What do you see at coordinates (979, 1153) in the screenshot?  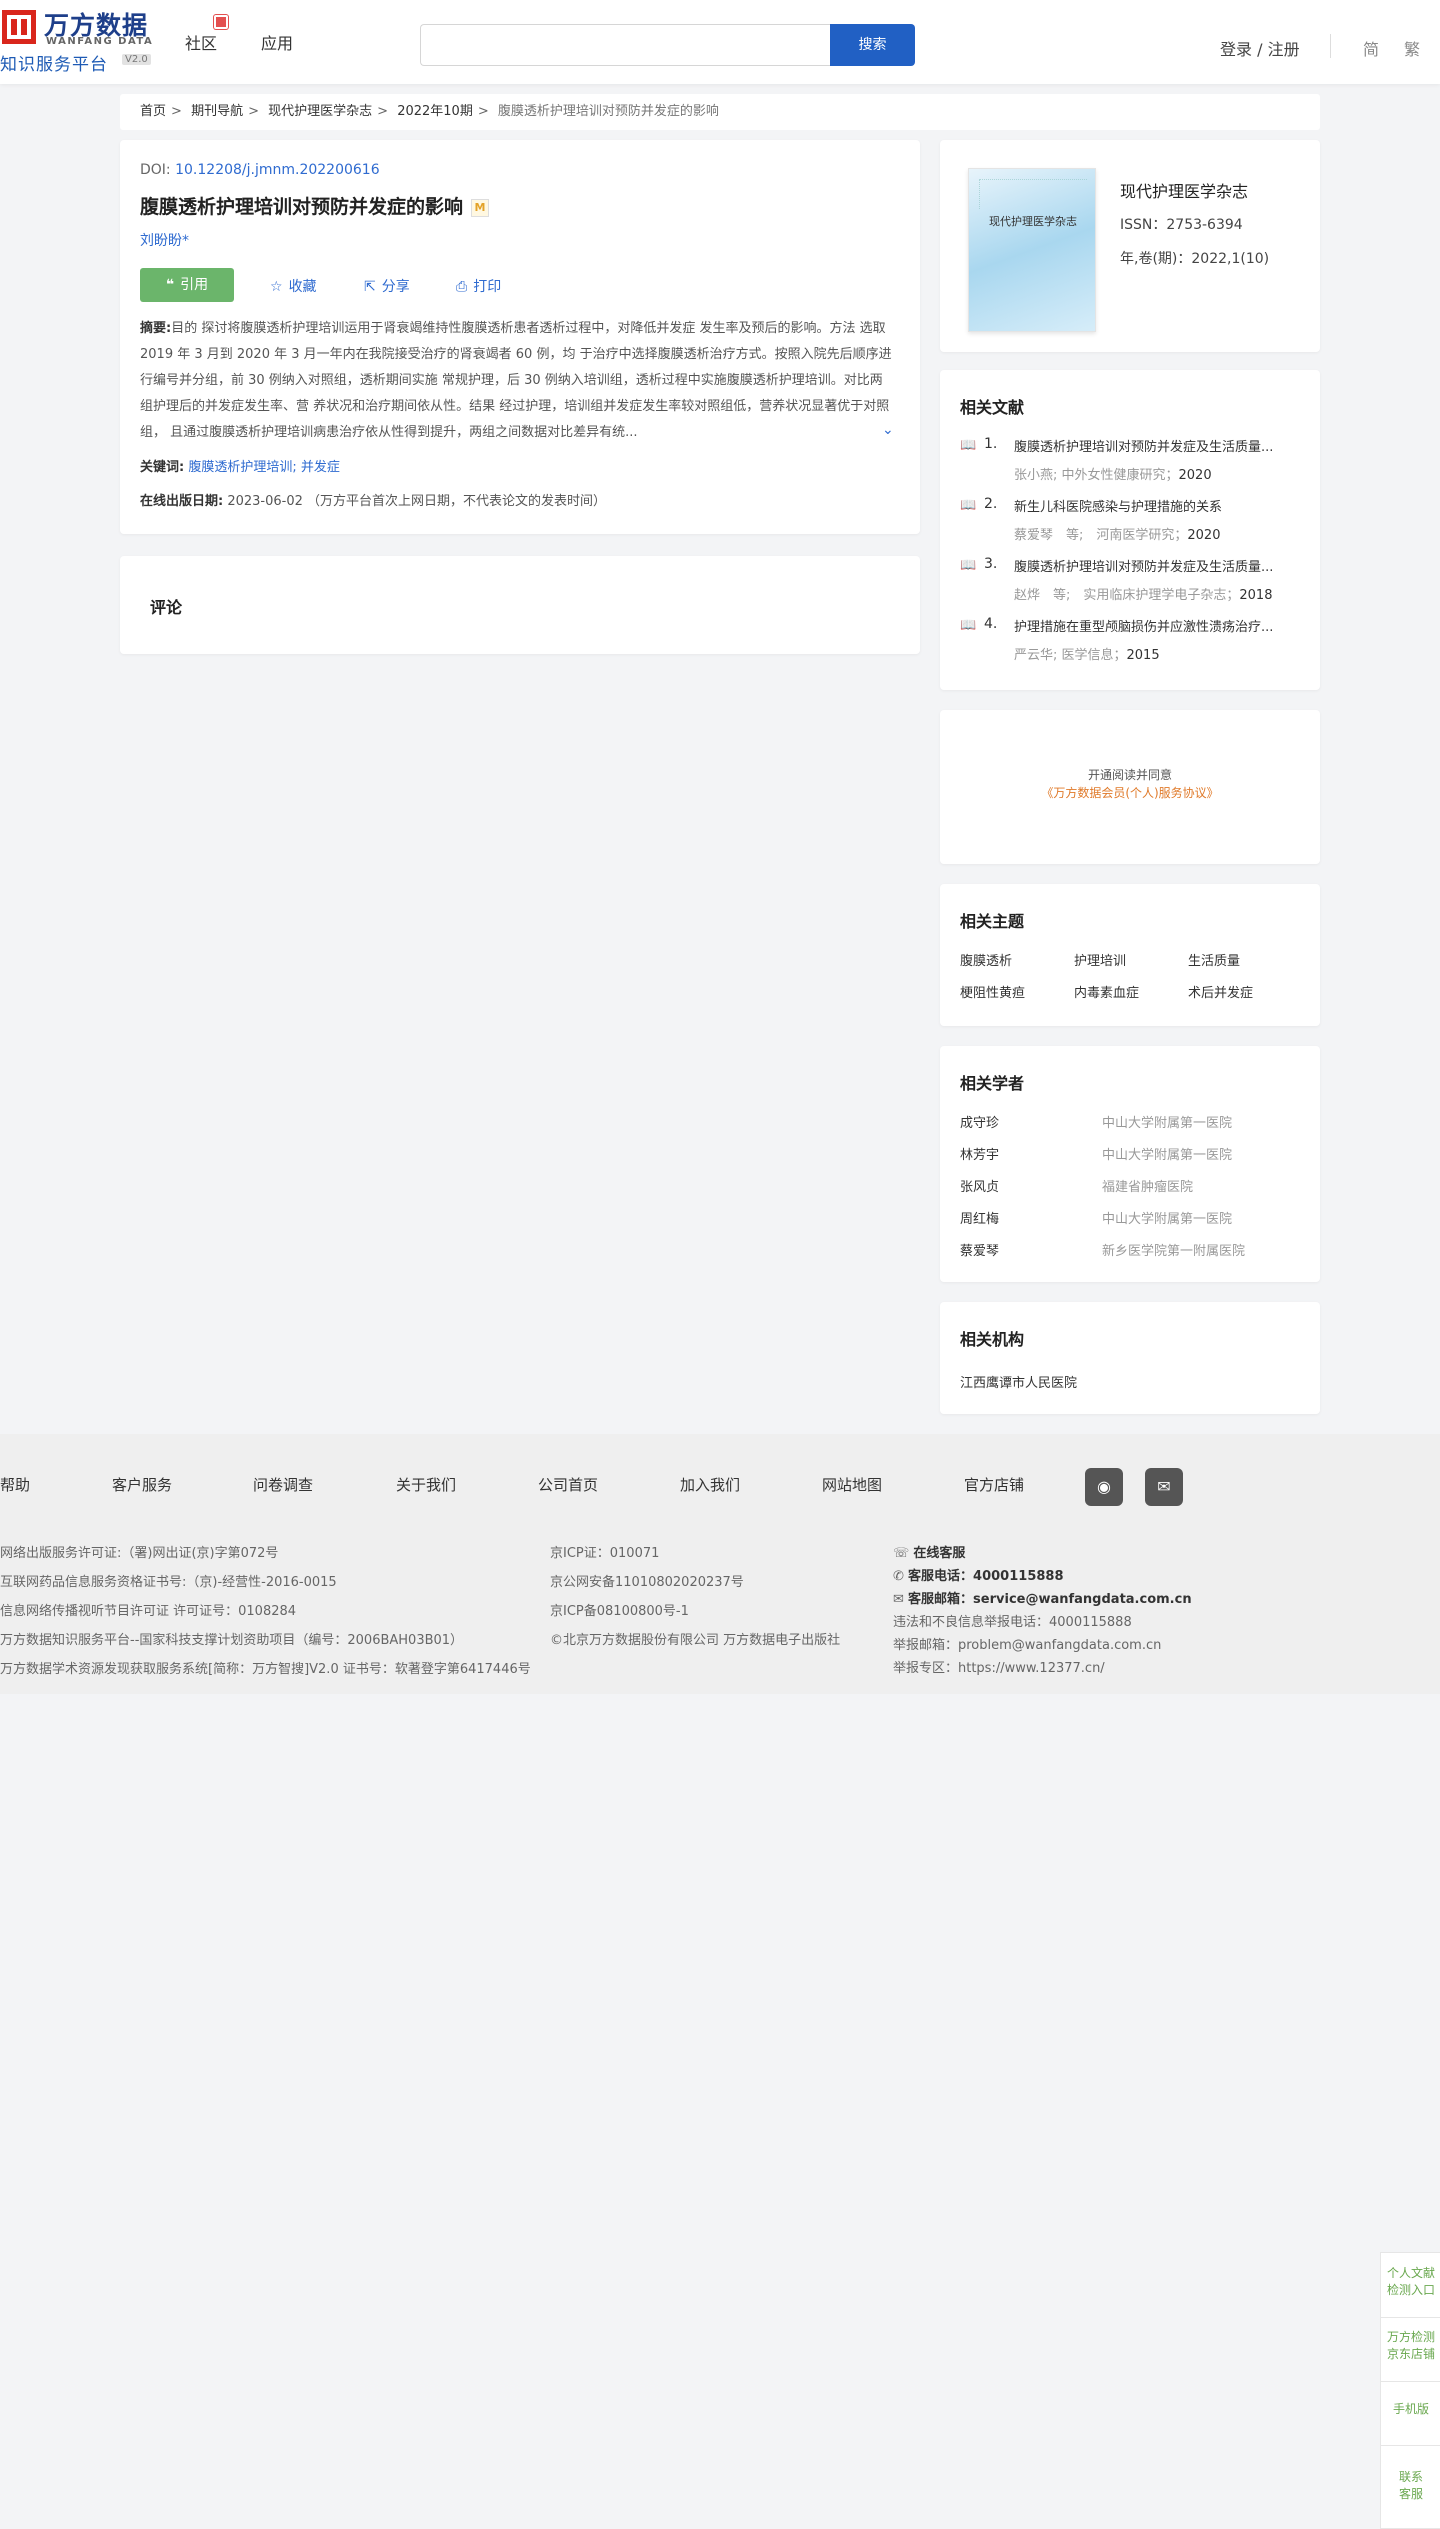 I see `scholar-name: 林芳宇` at bounding box center [979, 1153].